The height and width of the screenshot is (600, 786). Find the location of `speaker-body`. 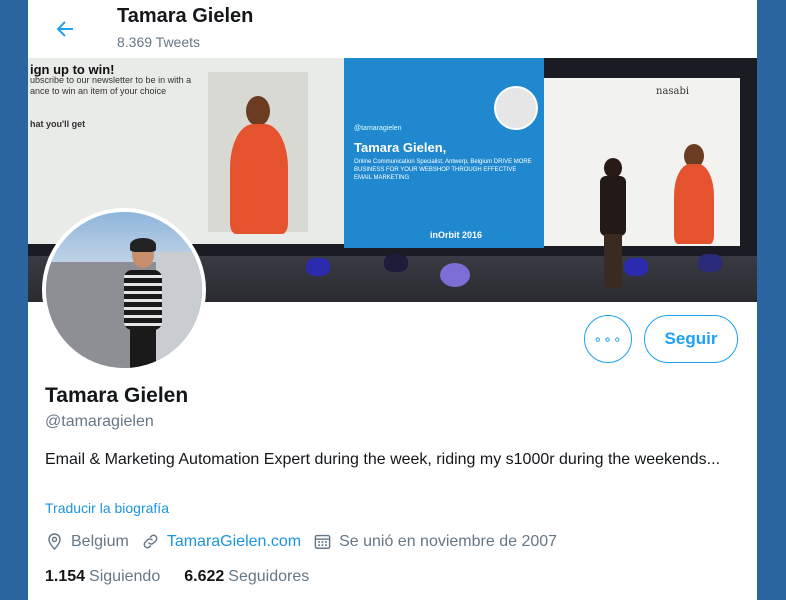

speaker-body is located at coordinates (613, 206).